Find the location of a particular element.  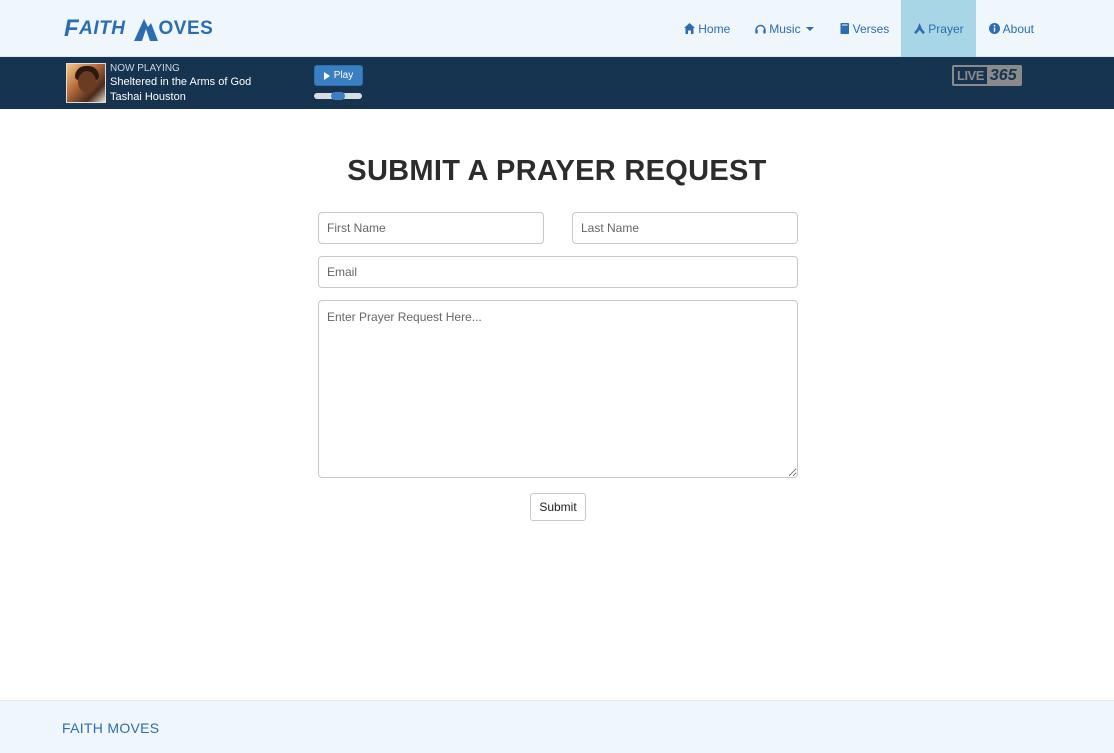

play-icon is located at coordinates (326, 75).